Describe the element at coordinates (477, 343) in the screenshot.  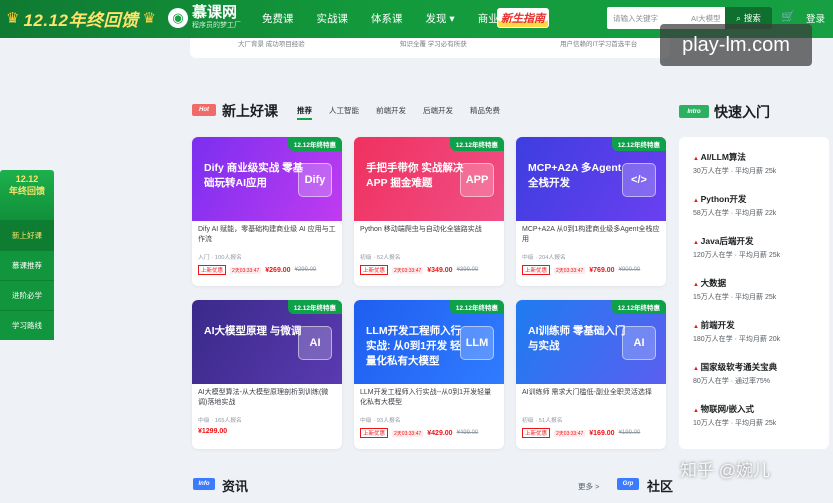
I see `cover-art-icon: LLM` at that location.